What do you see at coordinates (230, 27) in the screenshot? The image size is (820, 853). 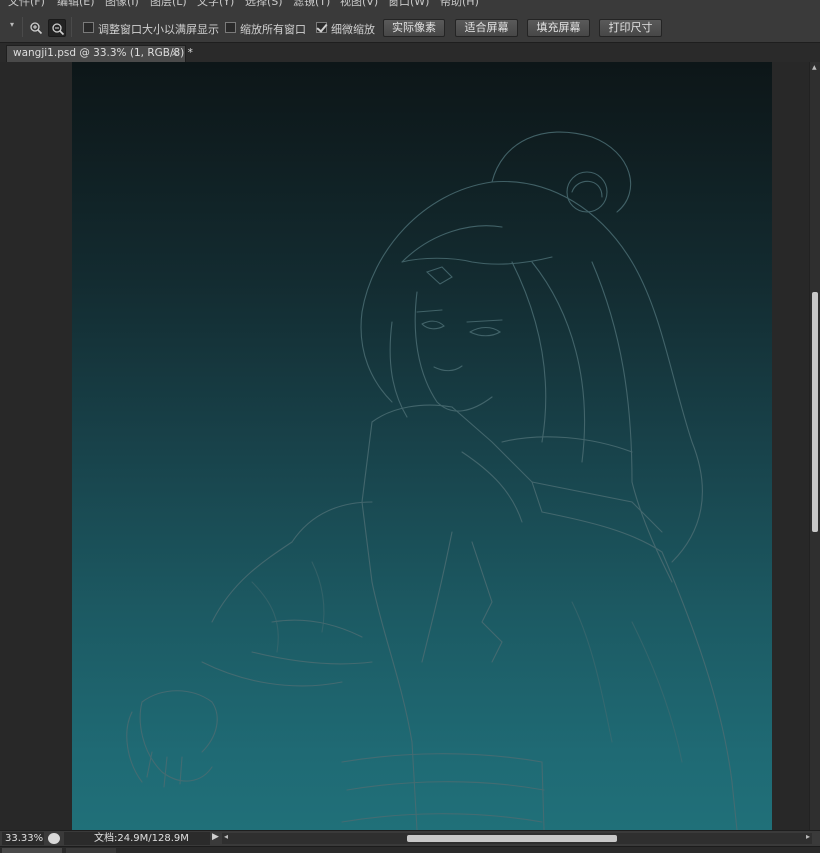 I see `zoom-all-windows-checkbox` at bounding box center [230, 27].